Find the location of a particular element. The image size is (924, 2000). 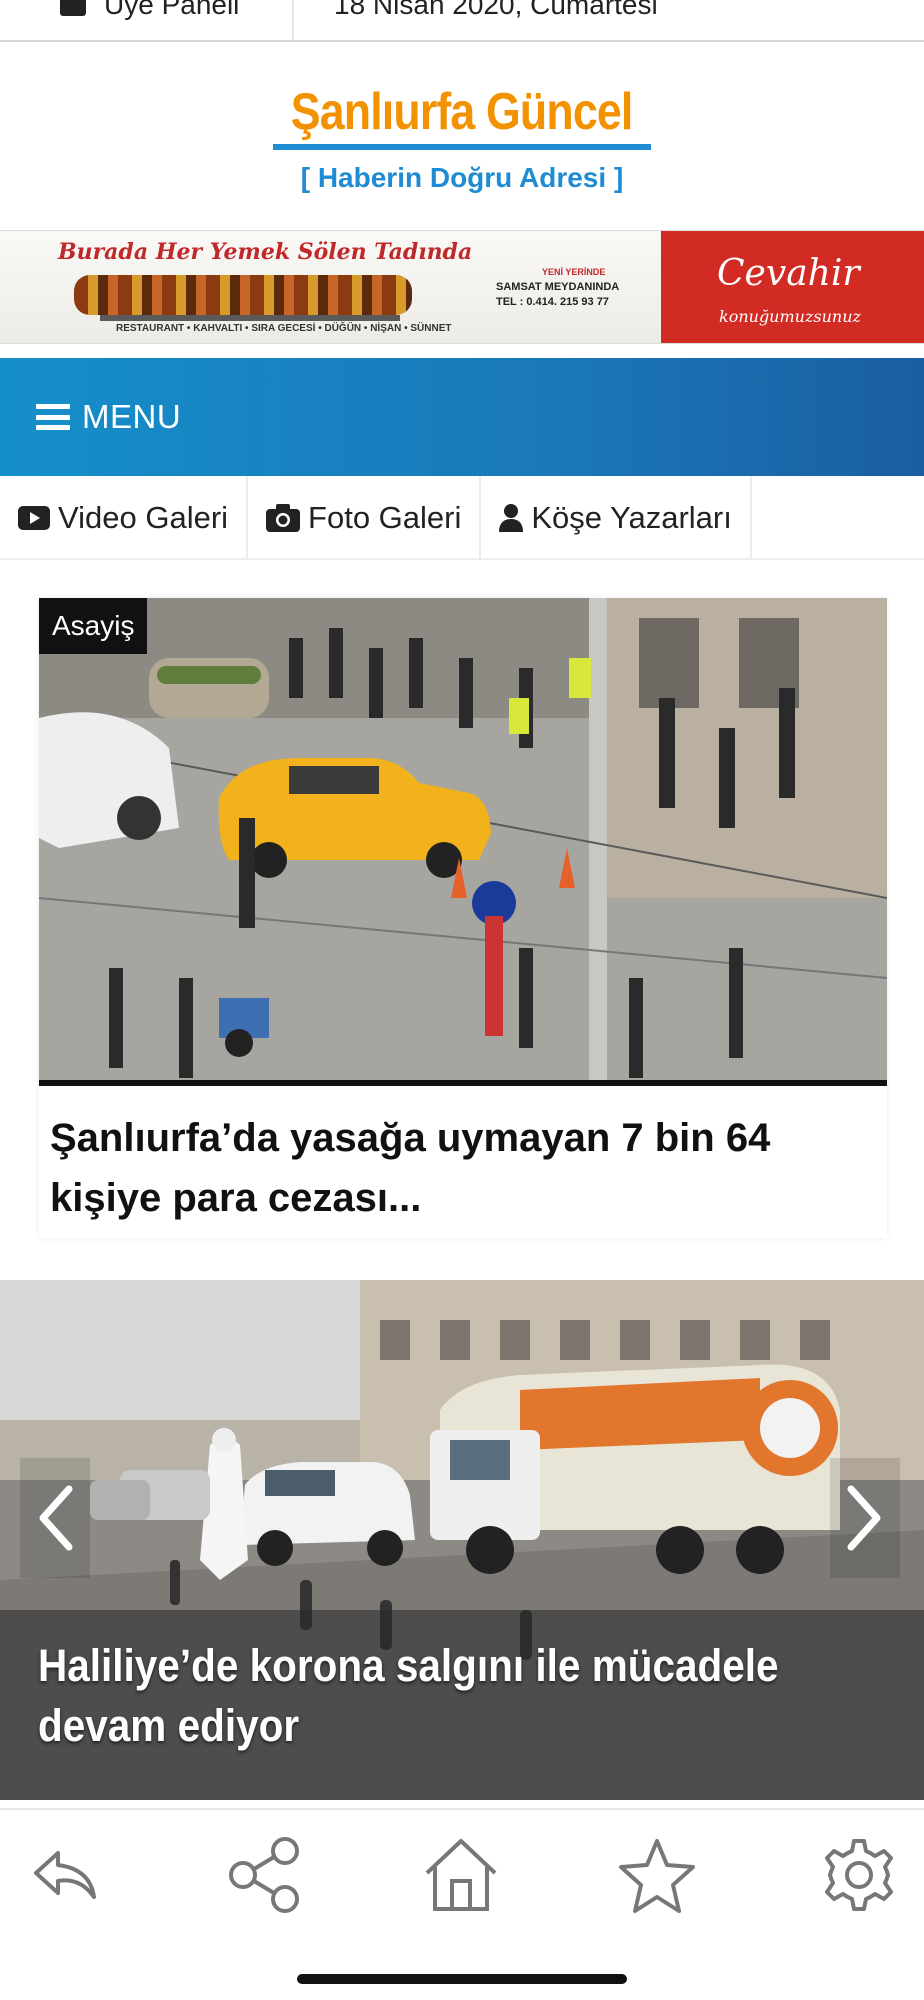

menu-bar: MENU is located at coordinates (462, 417).